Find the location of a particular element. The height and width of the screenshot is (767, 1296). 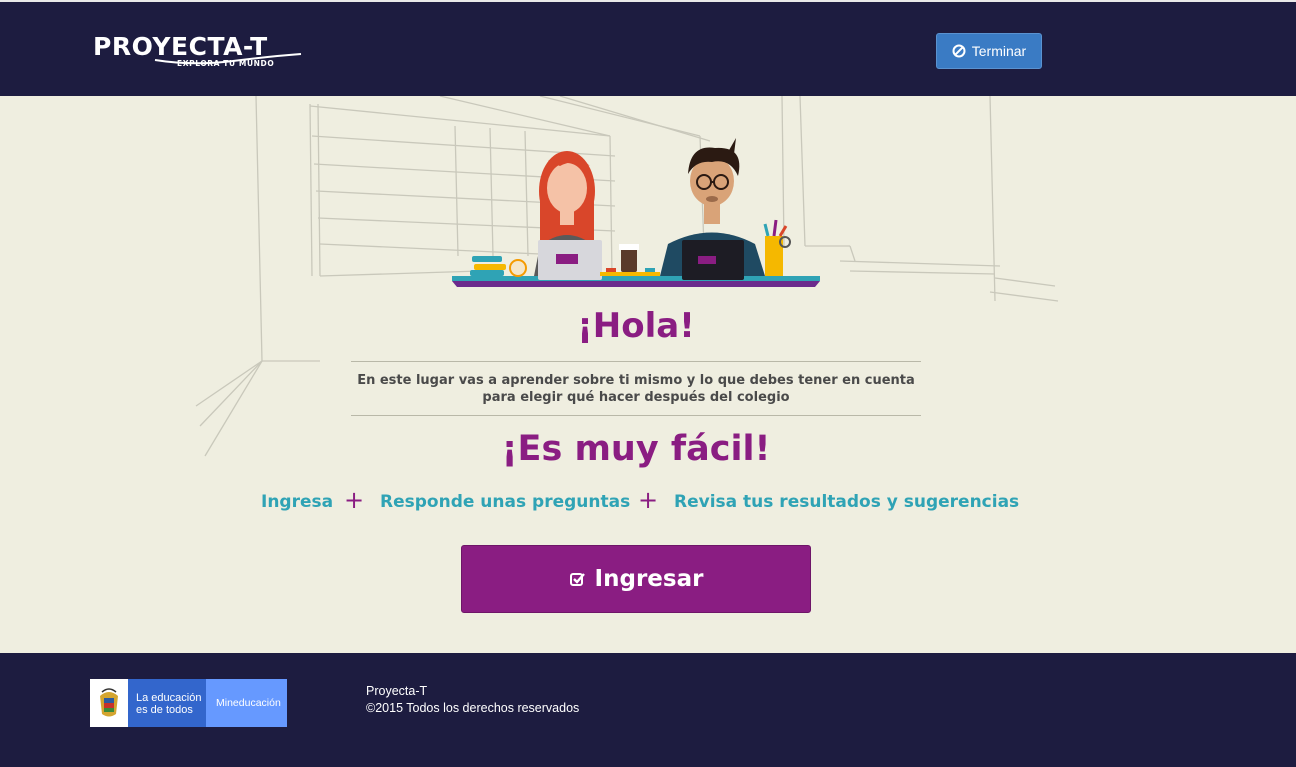

logo-ministry: Mineducación is located at coordinates (246, 703).